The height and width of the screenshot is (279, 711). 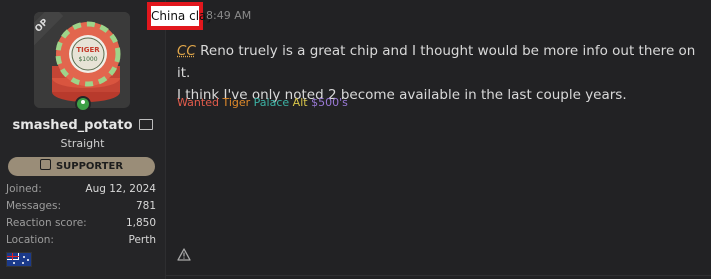 What do you see at coordinates (46, 223) in the screenshot?
I see `stat-label: Reaction score:` at bounding box center [46, 223].